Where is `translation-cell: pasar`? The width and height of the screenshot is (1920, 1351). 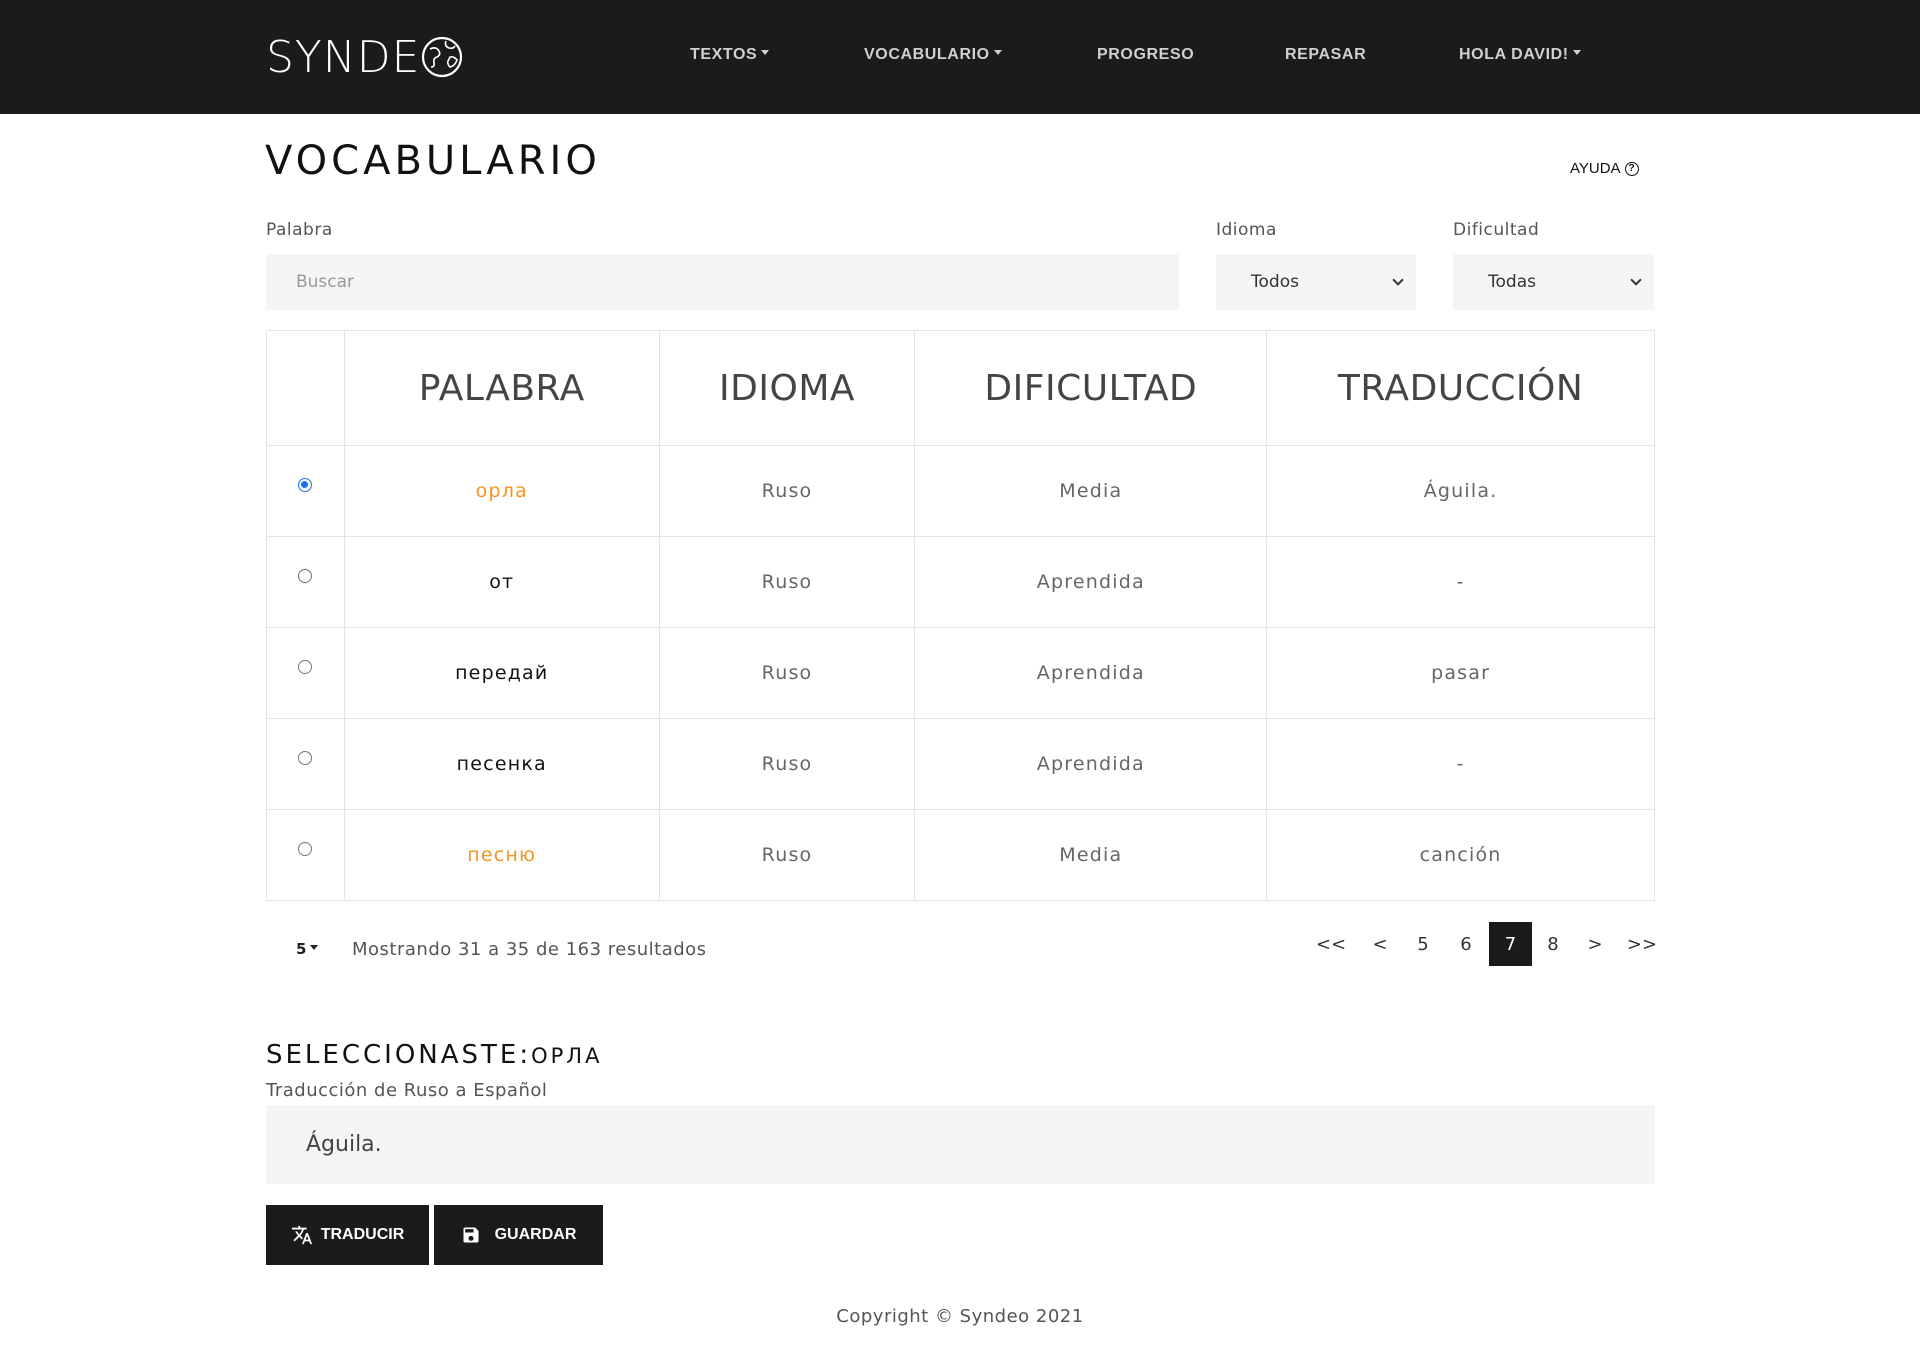
translation-cell: pasar is located at coordinates (1460, 673).